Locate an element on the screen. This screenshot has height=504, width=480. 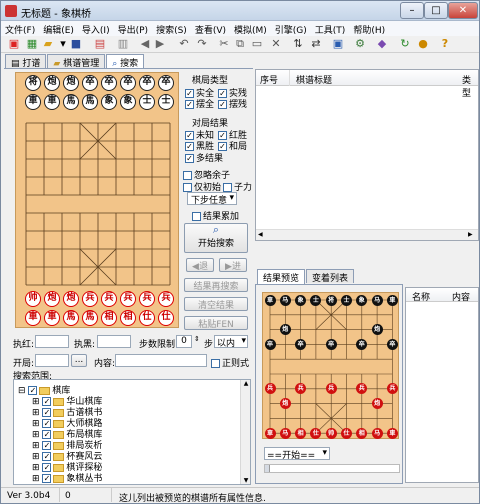
forward-circle-icon: ▶ is located at coordinates (160, 44).